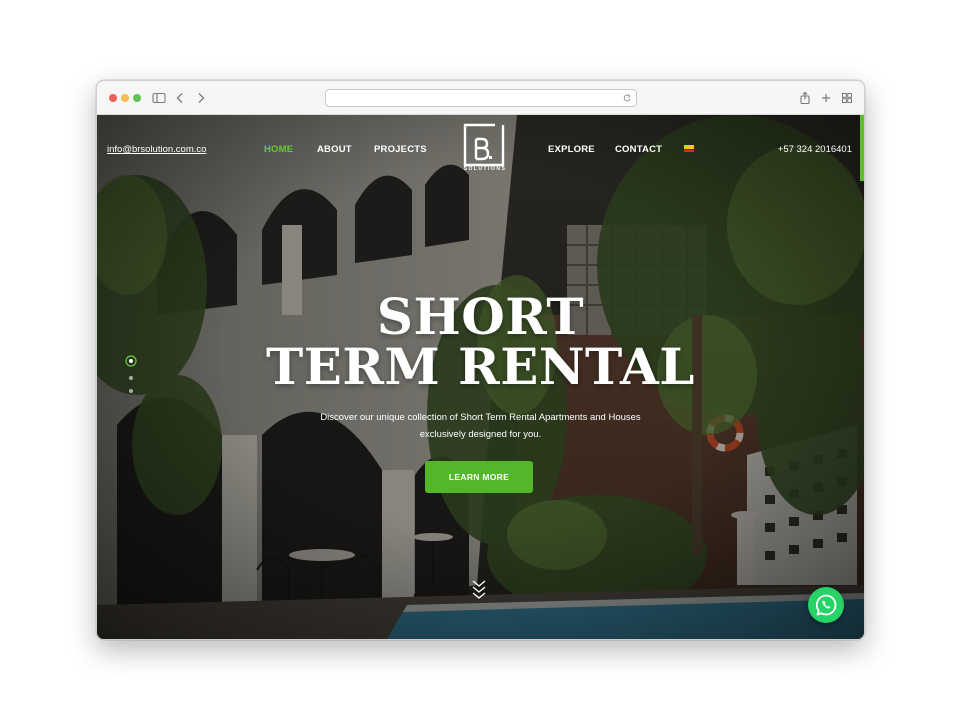  Describe the element at coordinates (278, 149) in the screenshot. I see `nav-home: HOME` at that location.